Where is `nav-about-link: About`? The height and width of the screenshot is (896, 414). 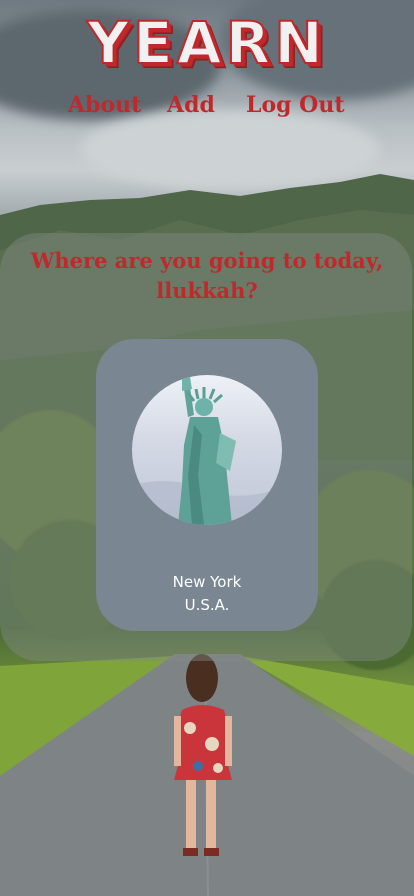 nav-about-link: About is located at coordinates (104, 105).